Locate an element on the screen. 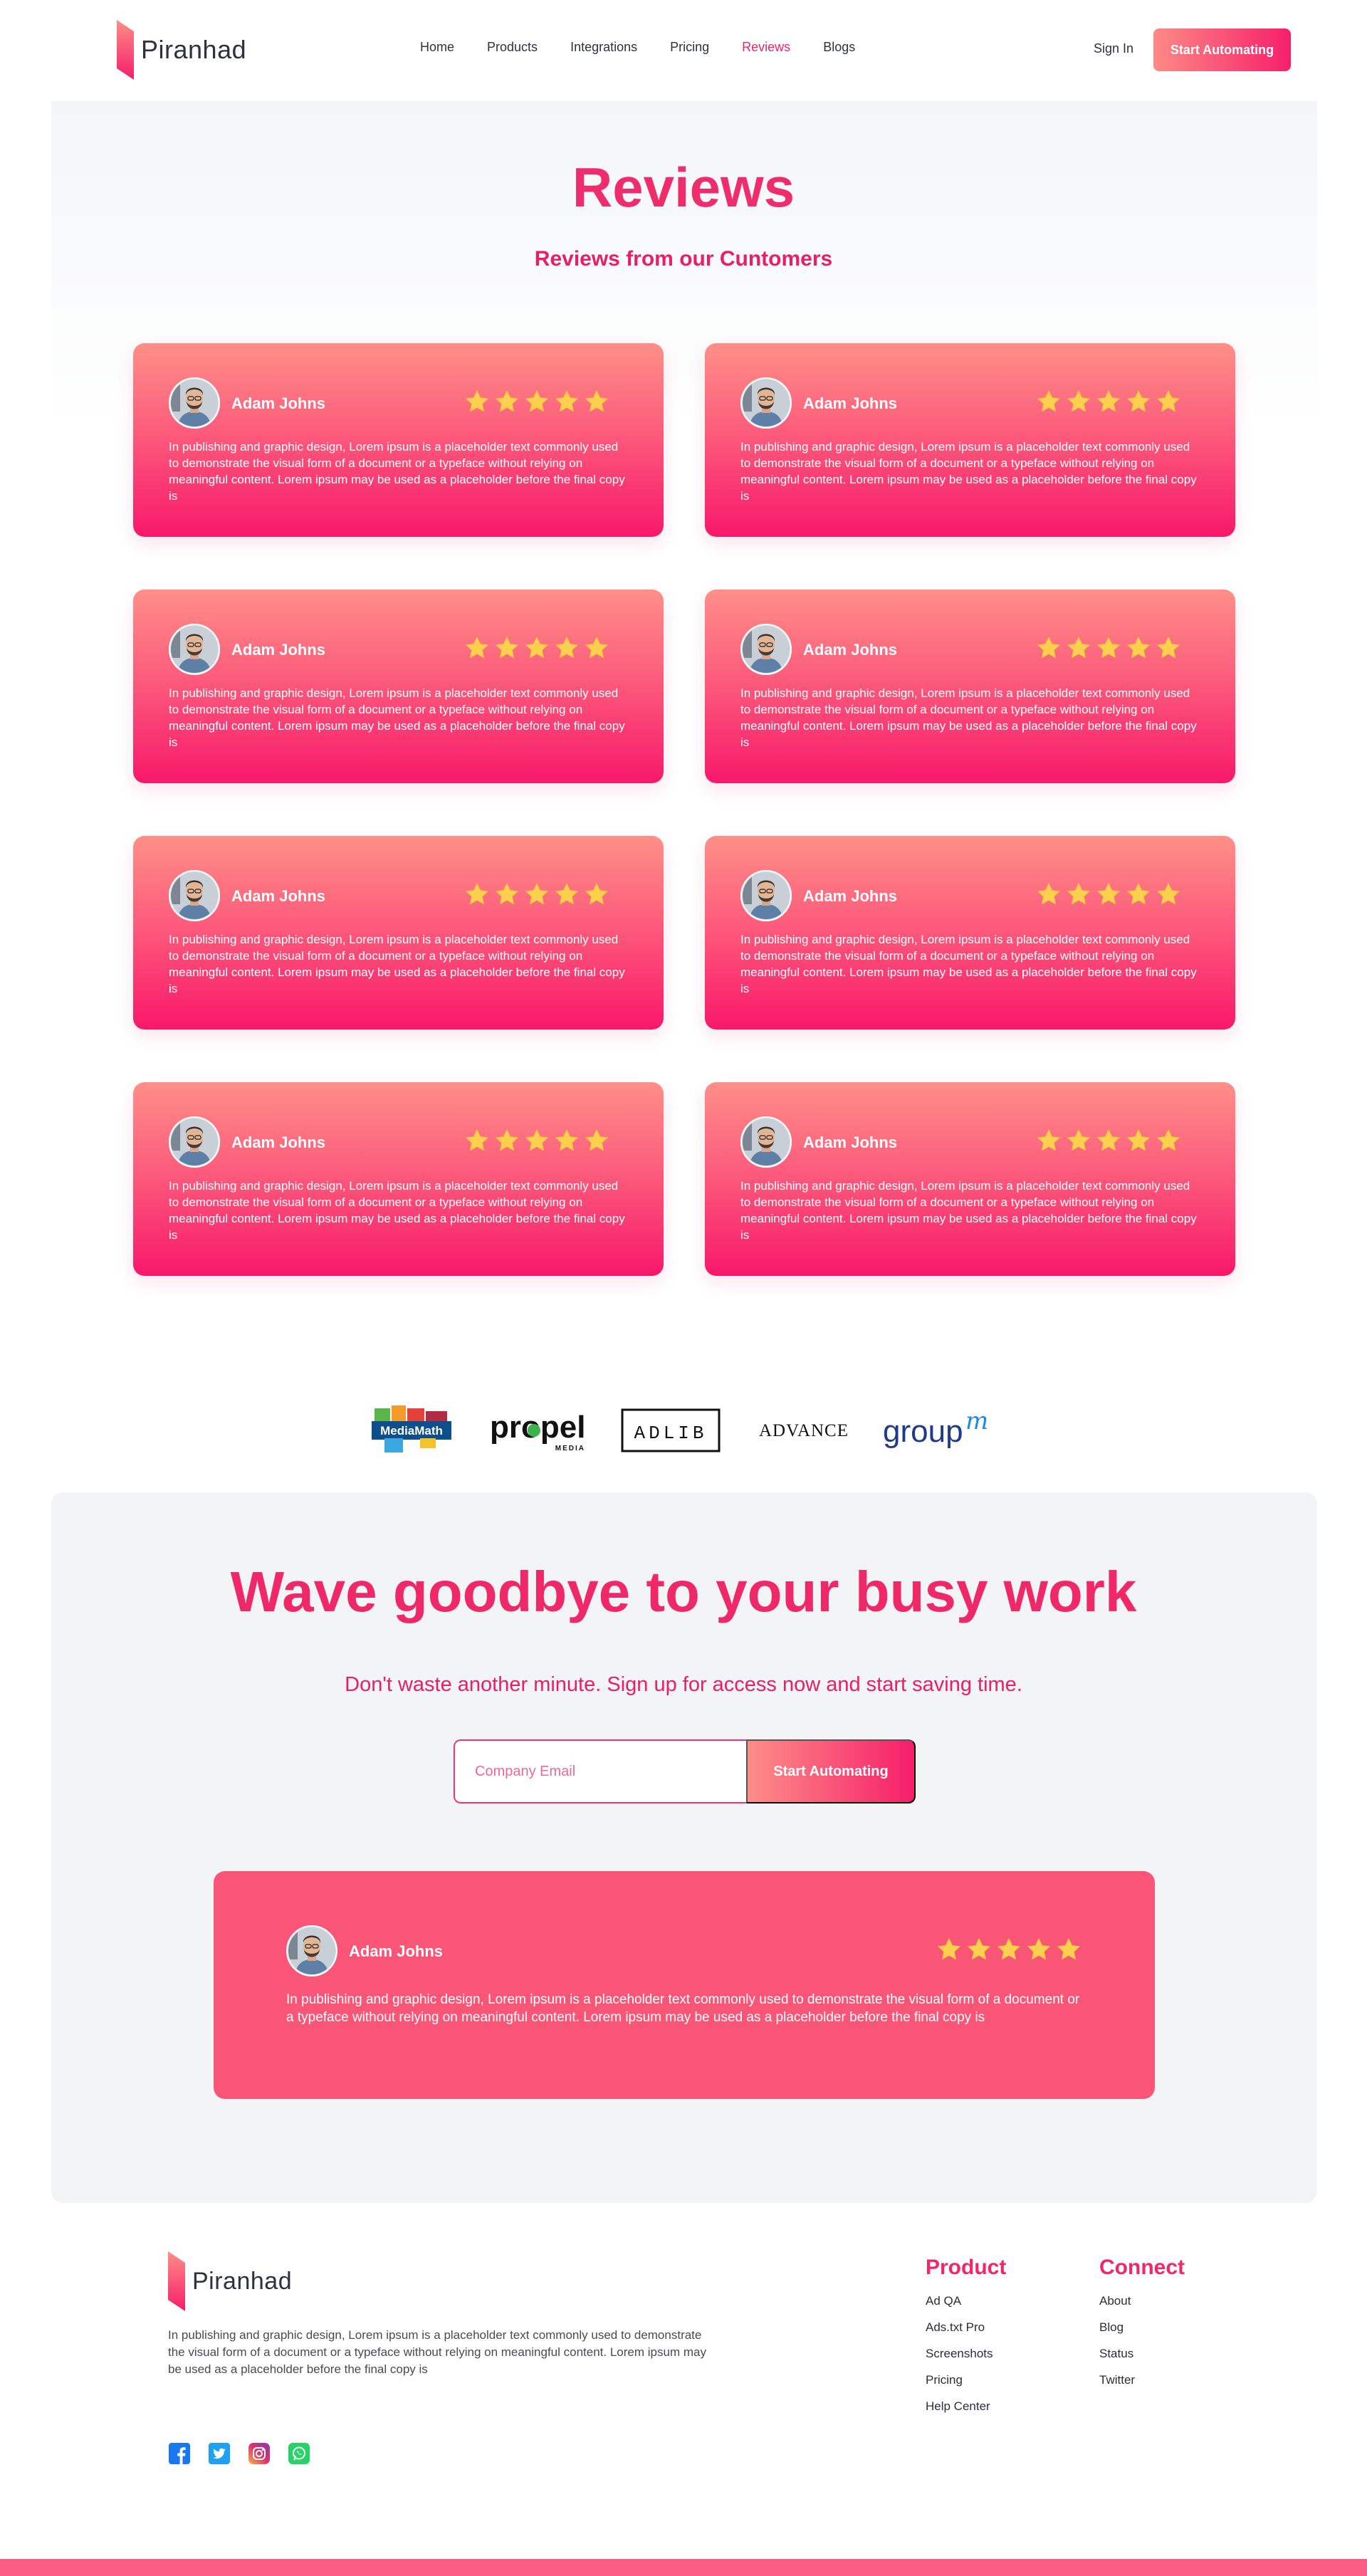  nav-home: Home is located at coordinates (437, 47).